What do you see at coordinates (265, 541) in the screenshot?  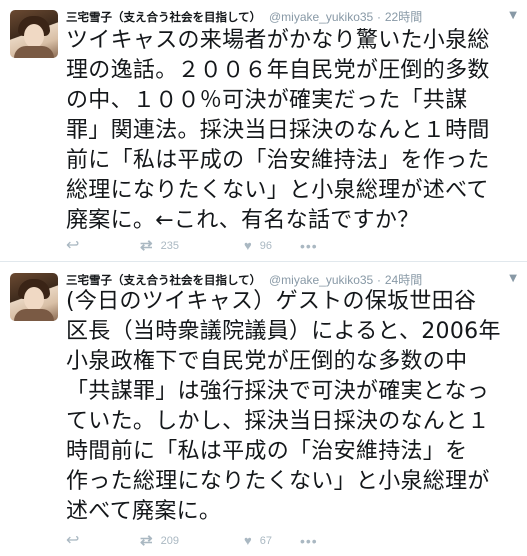 I see `like-count: 67` at bounding box center [265, 541].